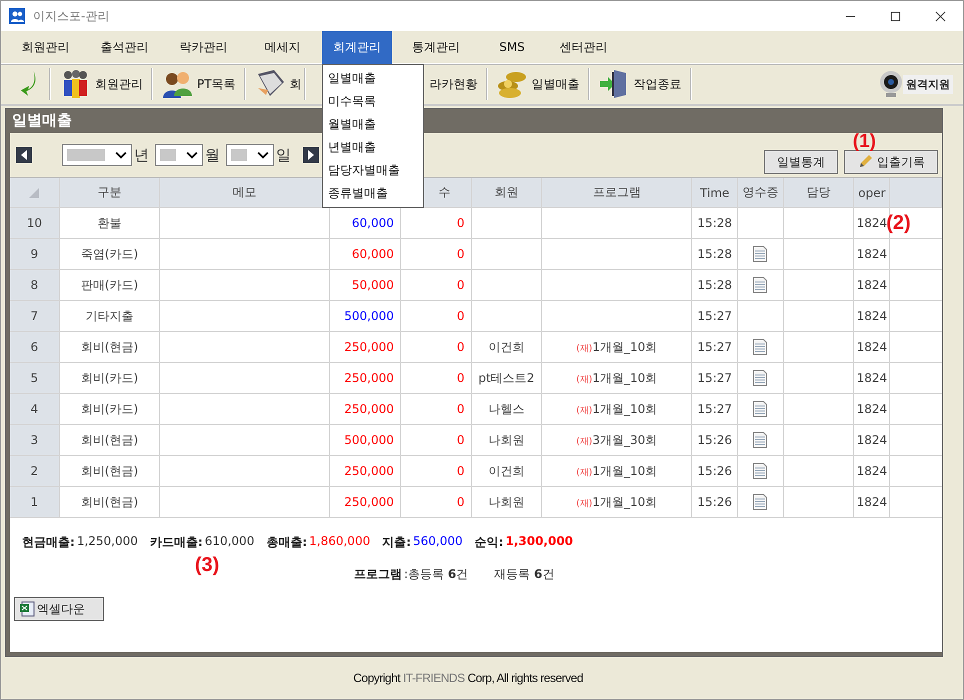 Image resolution: width=964 pixels, height=700 pixels. What do you see at coordinates (898, 223) in the screenshot?
I see `annotation-label: (2)` at bounding box center [898, 223].